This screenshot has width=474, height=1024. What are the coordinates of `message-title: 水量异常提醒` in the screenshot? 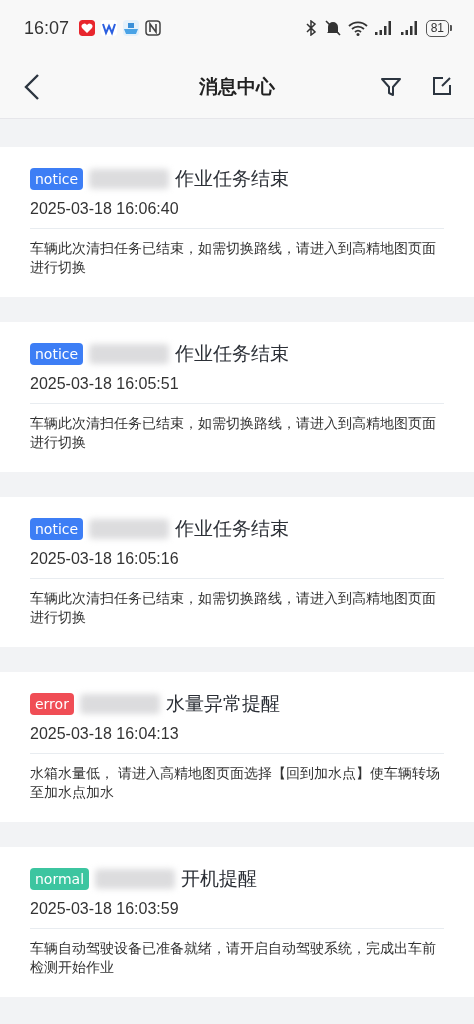 It's located at (222, 703).